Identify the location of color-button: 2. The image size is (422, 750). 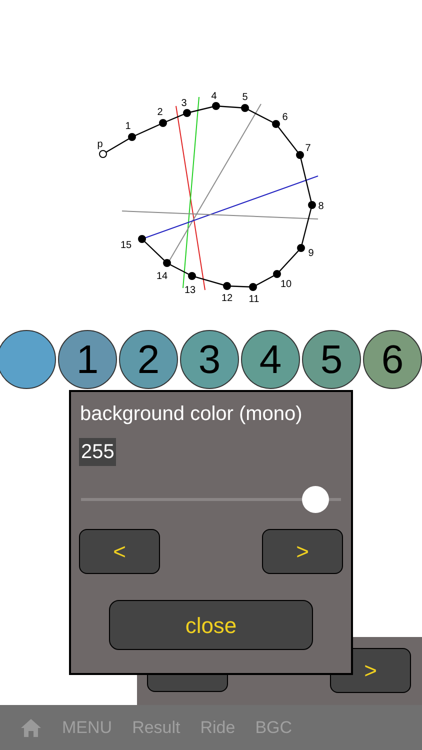
(148, 359).